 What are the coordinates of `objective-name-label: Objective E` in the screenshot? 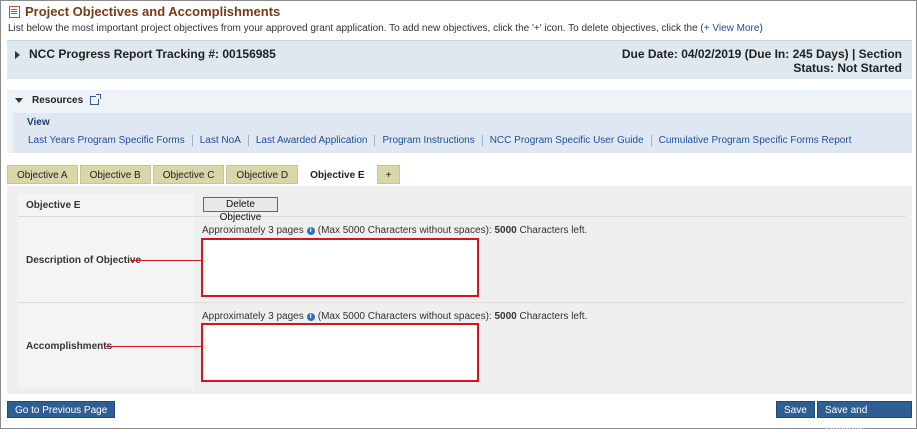 It's located at (53, 205).